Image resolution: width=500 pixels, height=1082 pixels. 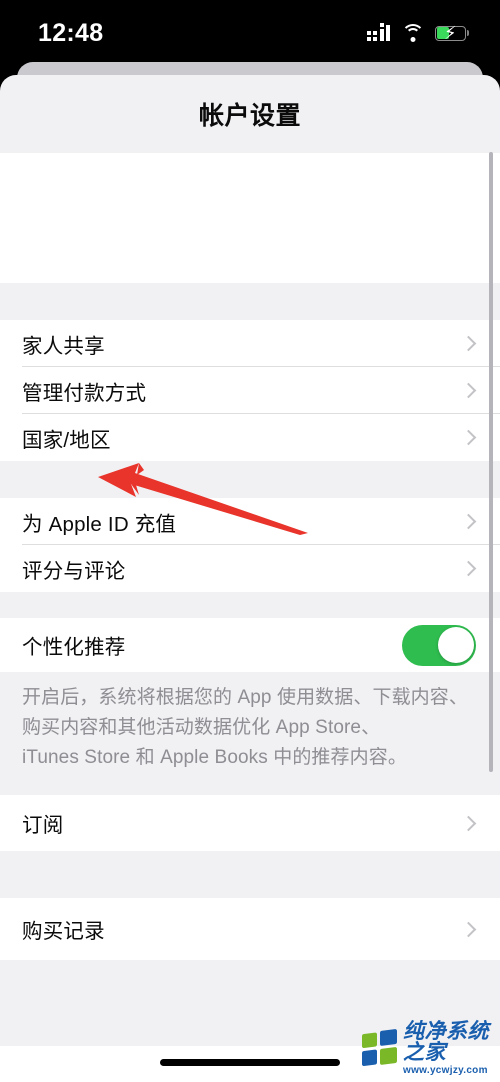 I want to click on subscriptions-section: 订阅, so click(x=250, y=823).